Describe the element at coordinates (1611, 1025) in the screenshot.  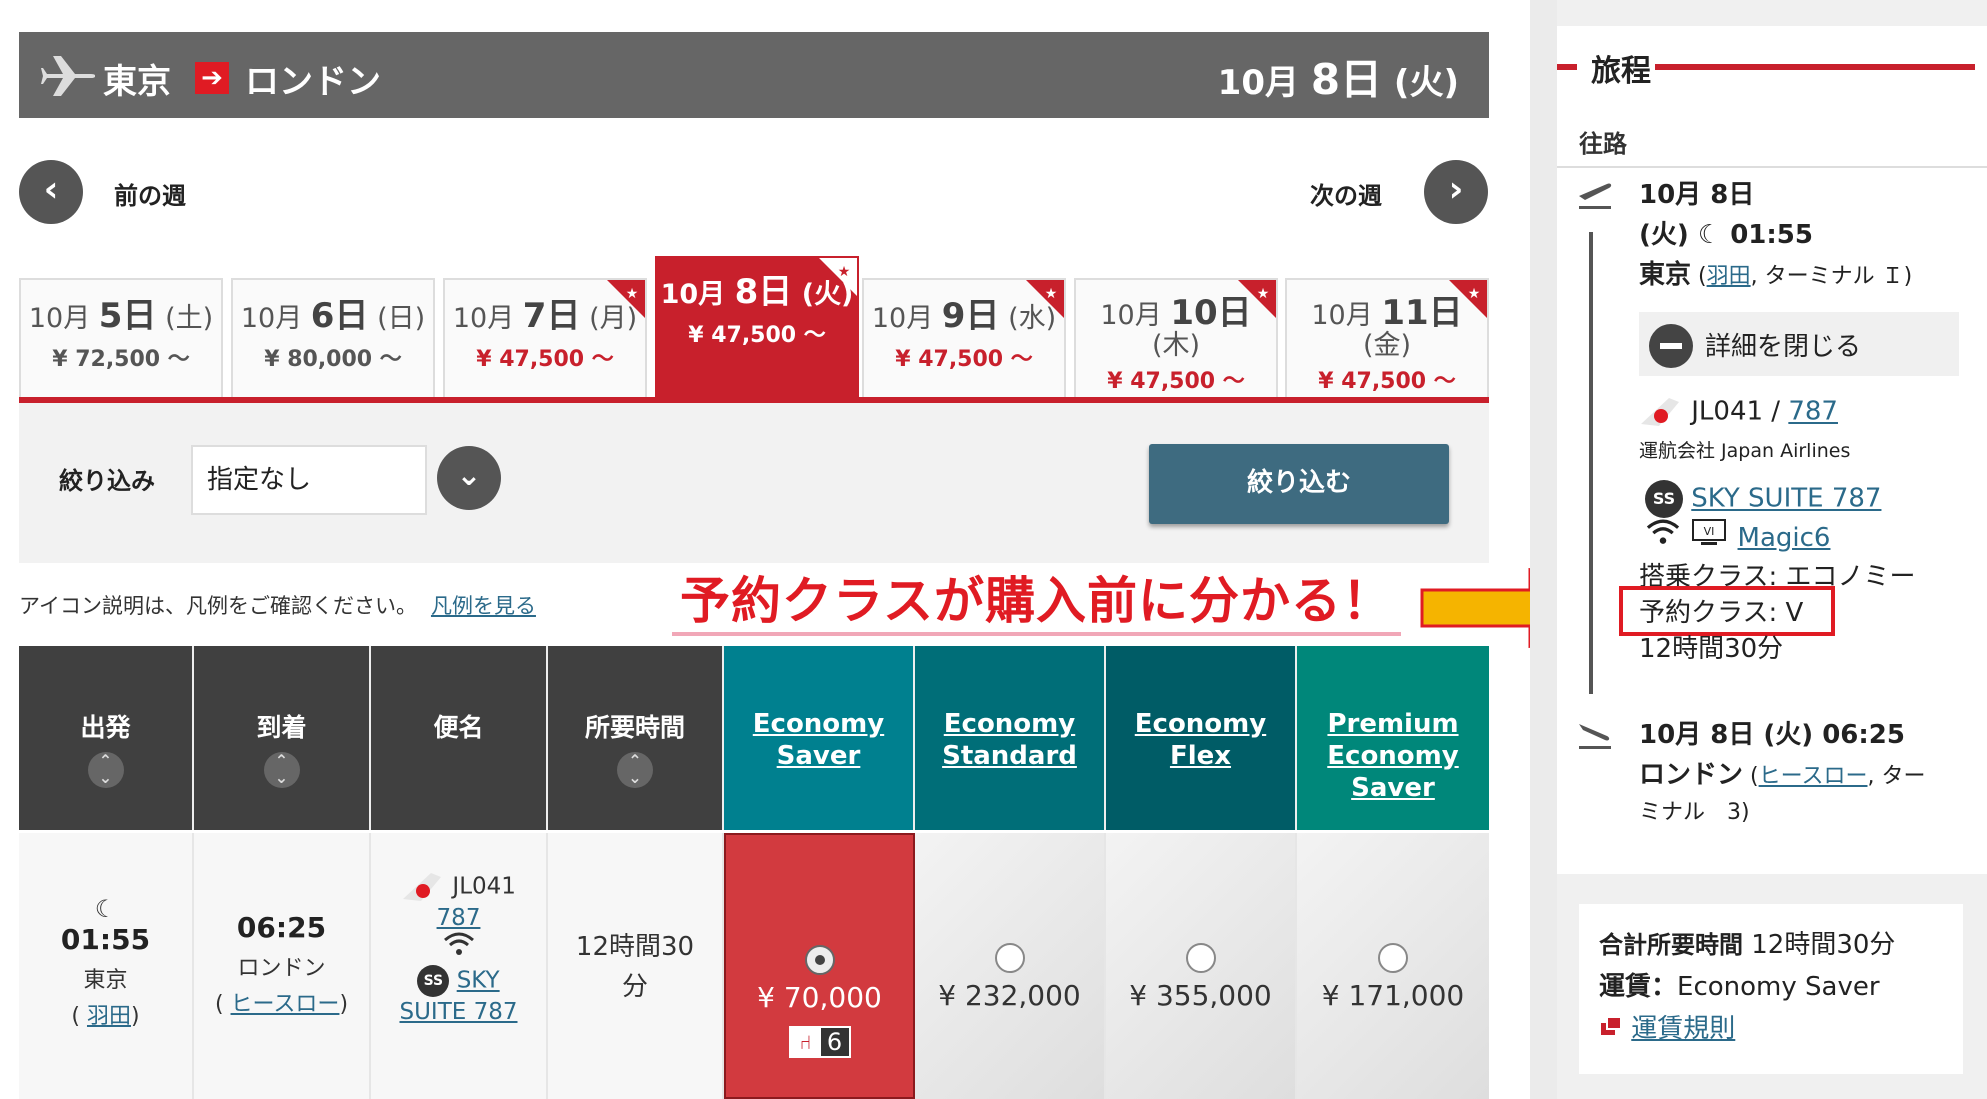
I see `external-window-icon` at that location.